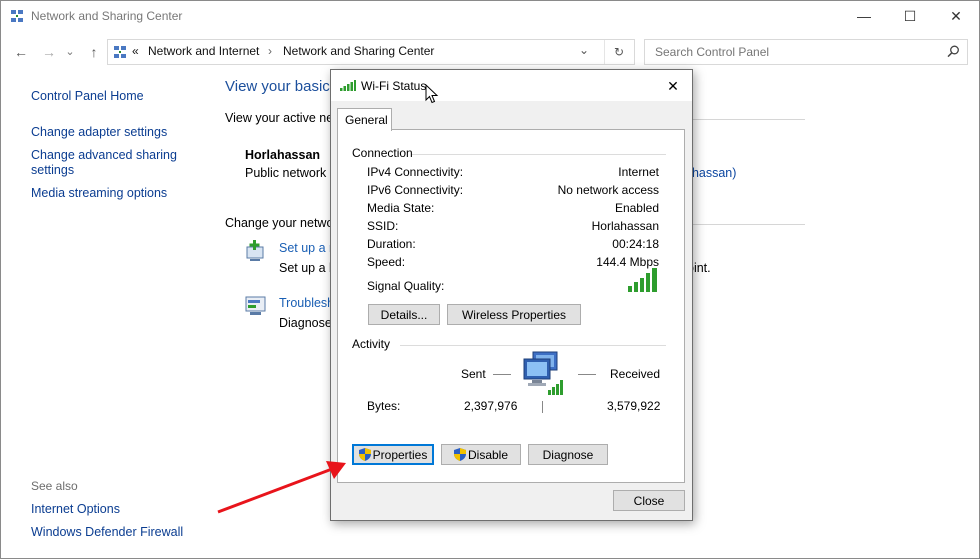 The image size is (980, 559). Describe the element at coordinates (539, 154) in the screenshot. I see `connection-group-line` at that location.